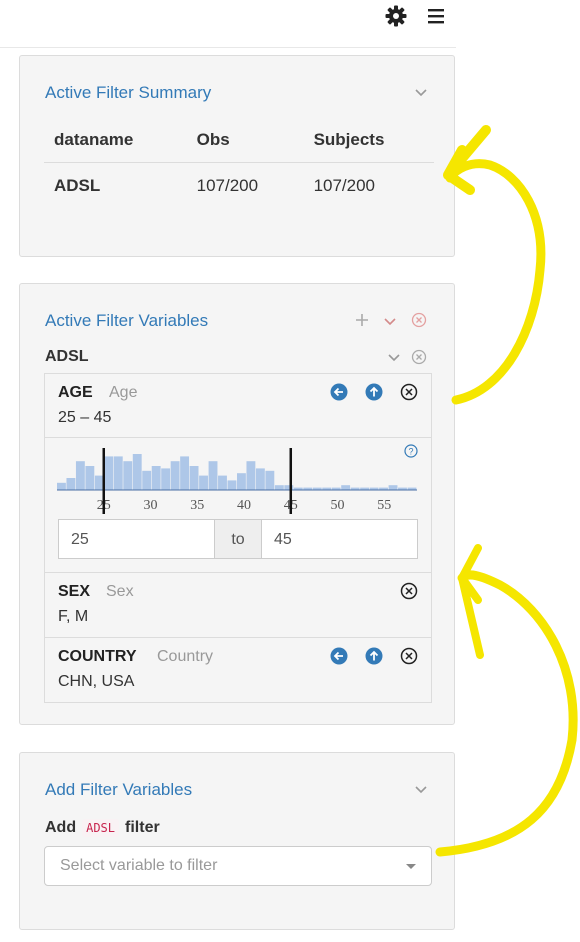  I want to click on column-header: dataname, so click(115, 141).